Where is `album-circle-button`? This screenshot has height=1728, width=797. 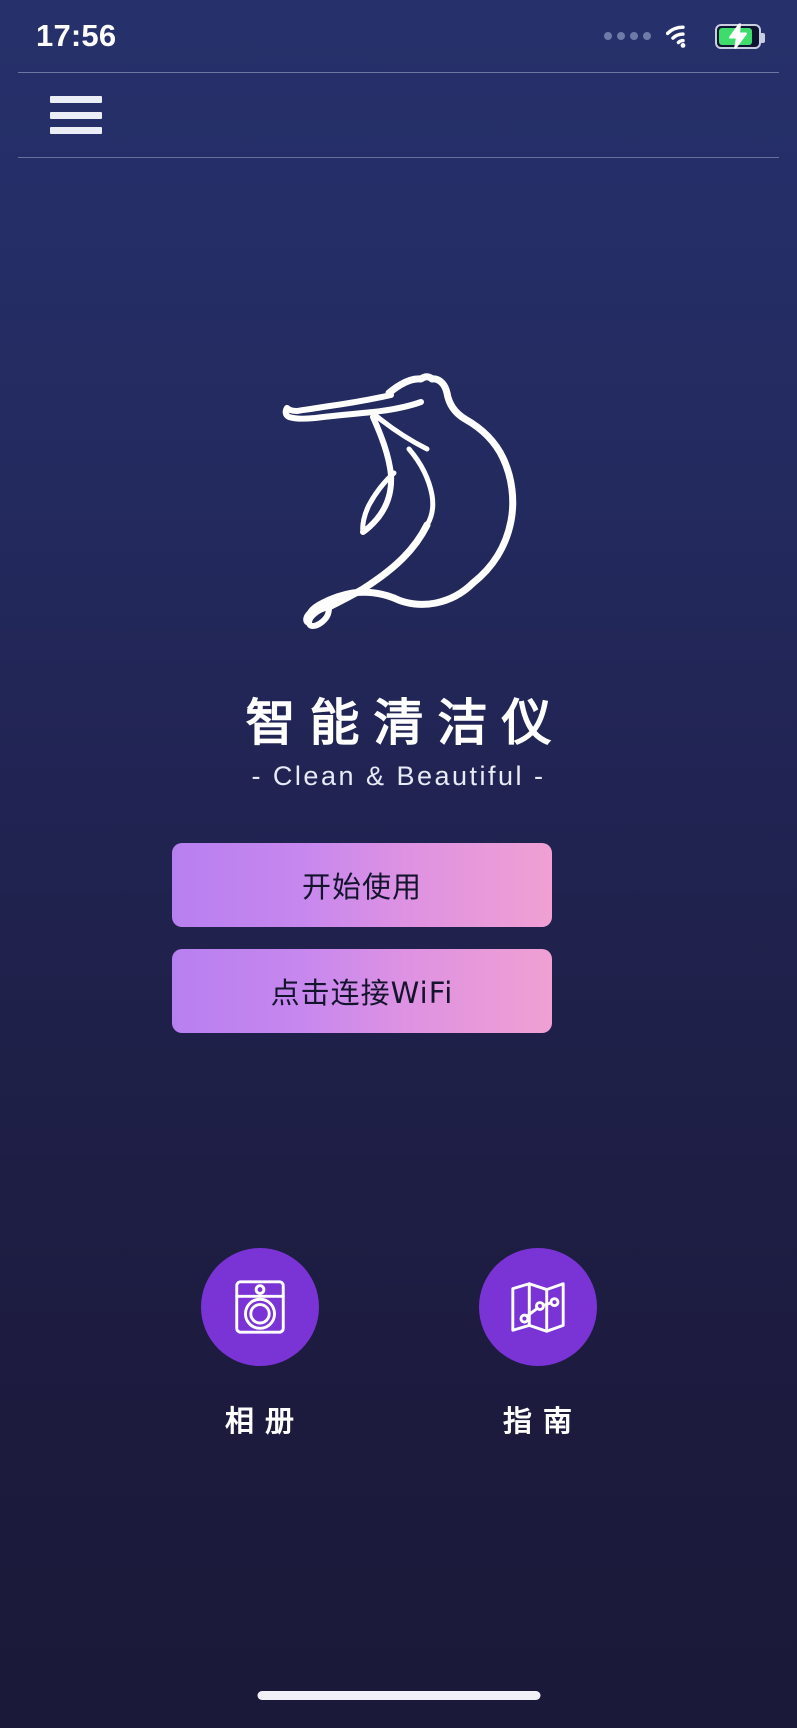 album-circle-button is located at coordinates (259, 1307).